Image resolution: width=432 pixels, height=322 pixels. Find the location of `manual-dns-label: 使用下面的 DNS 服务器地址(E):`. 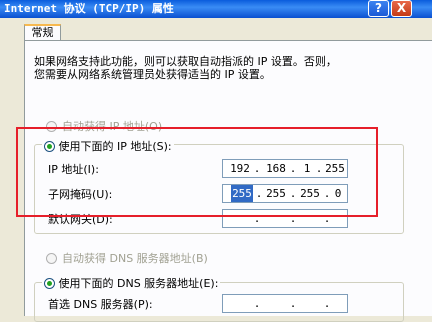

manual-dns-label: 使用下面的 DNS 服务器地址(E): is located at coordinates (139, 283).